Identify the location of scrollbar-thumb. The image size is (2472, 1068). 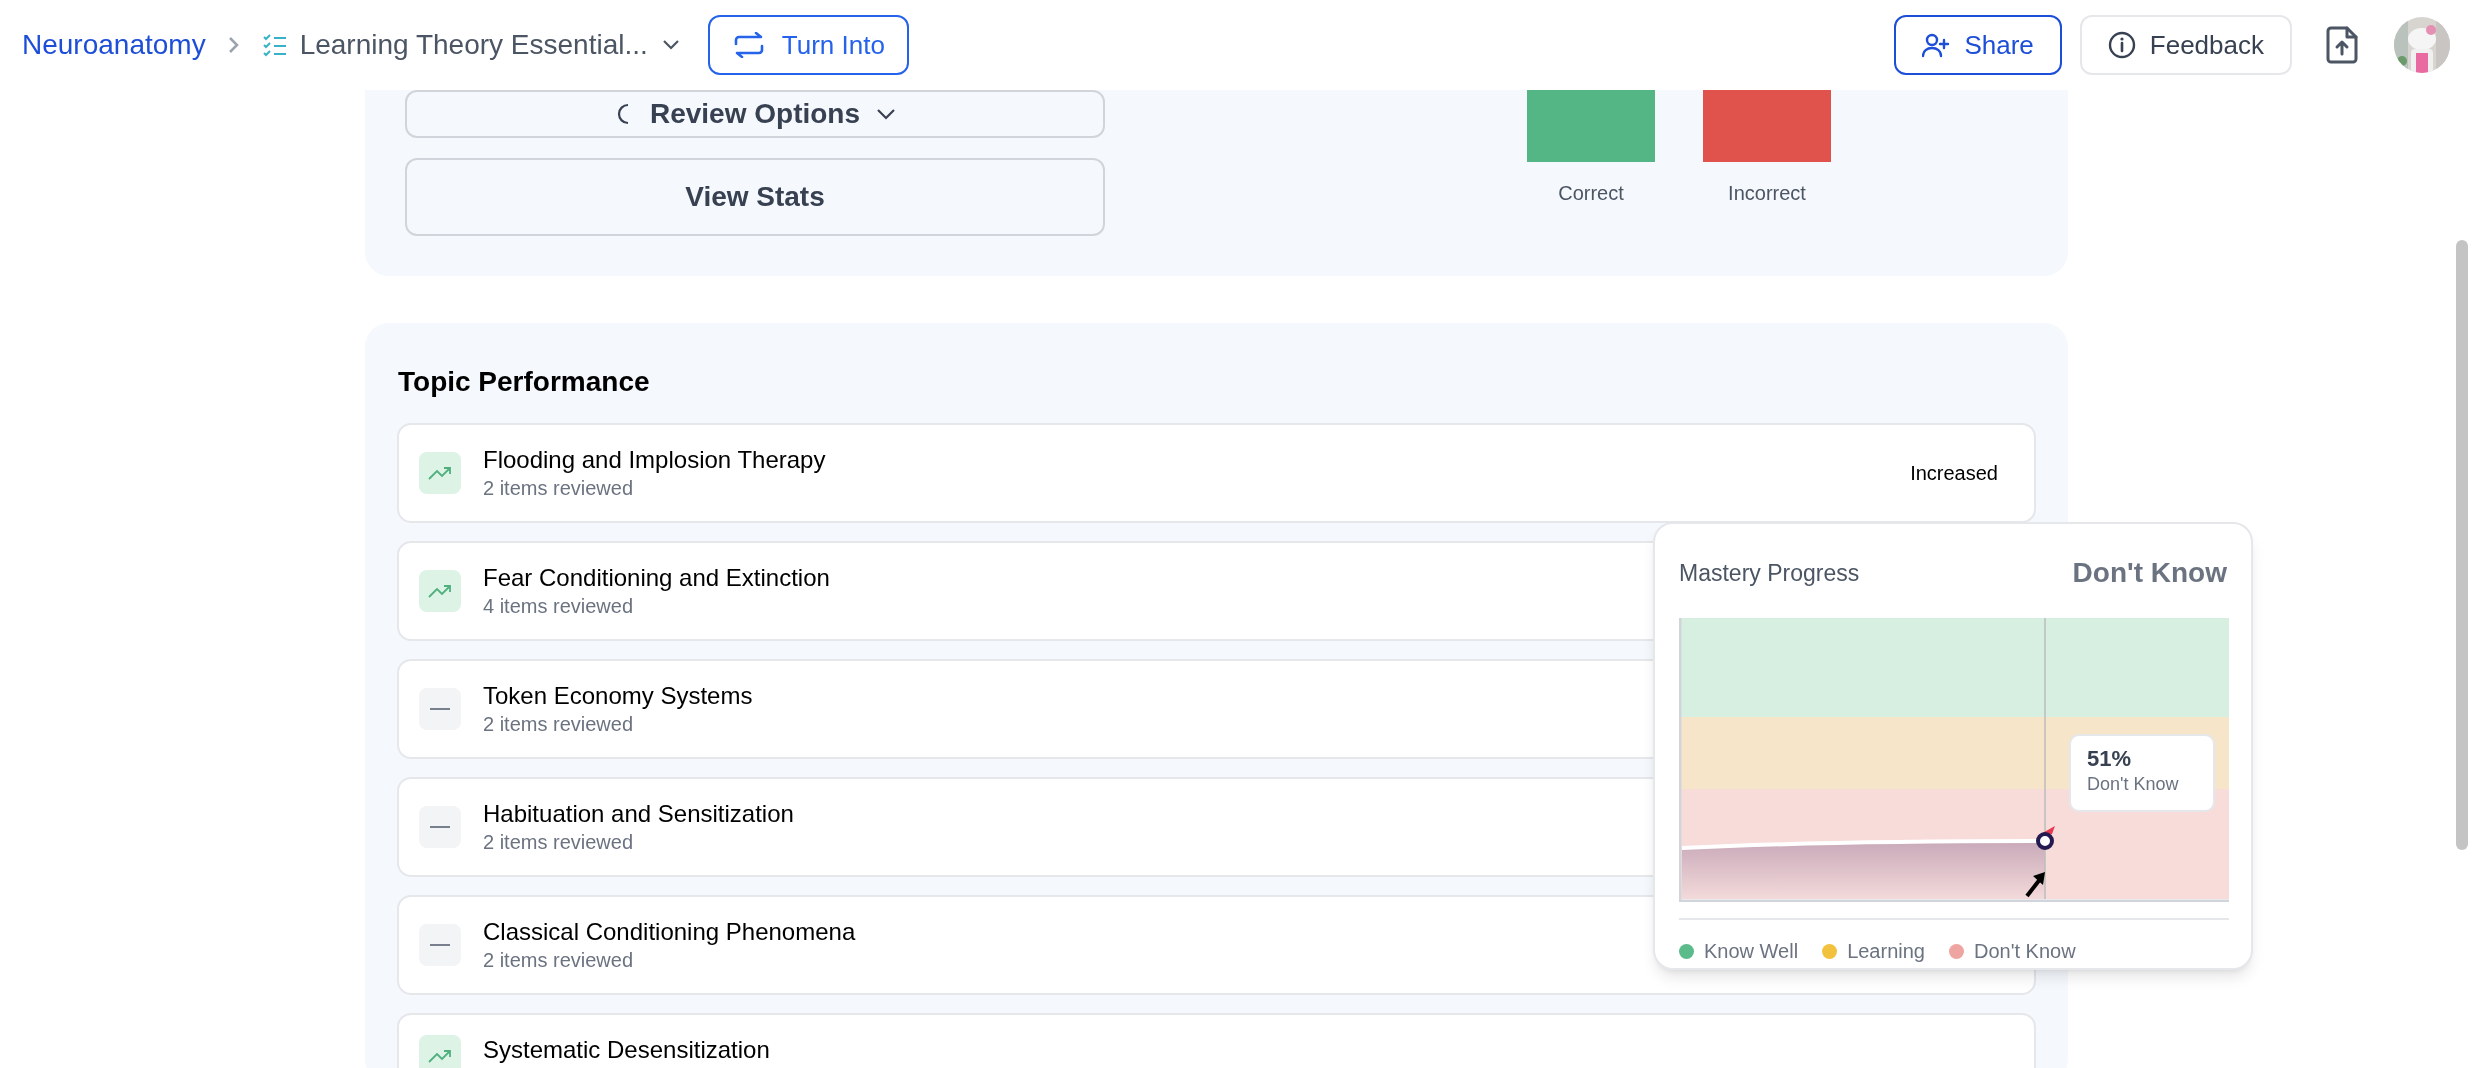
(2462, 545).